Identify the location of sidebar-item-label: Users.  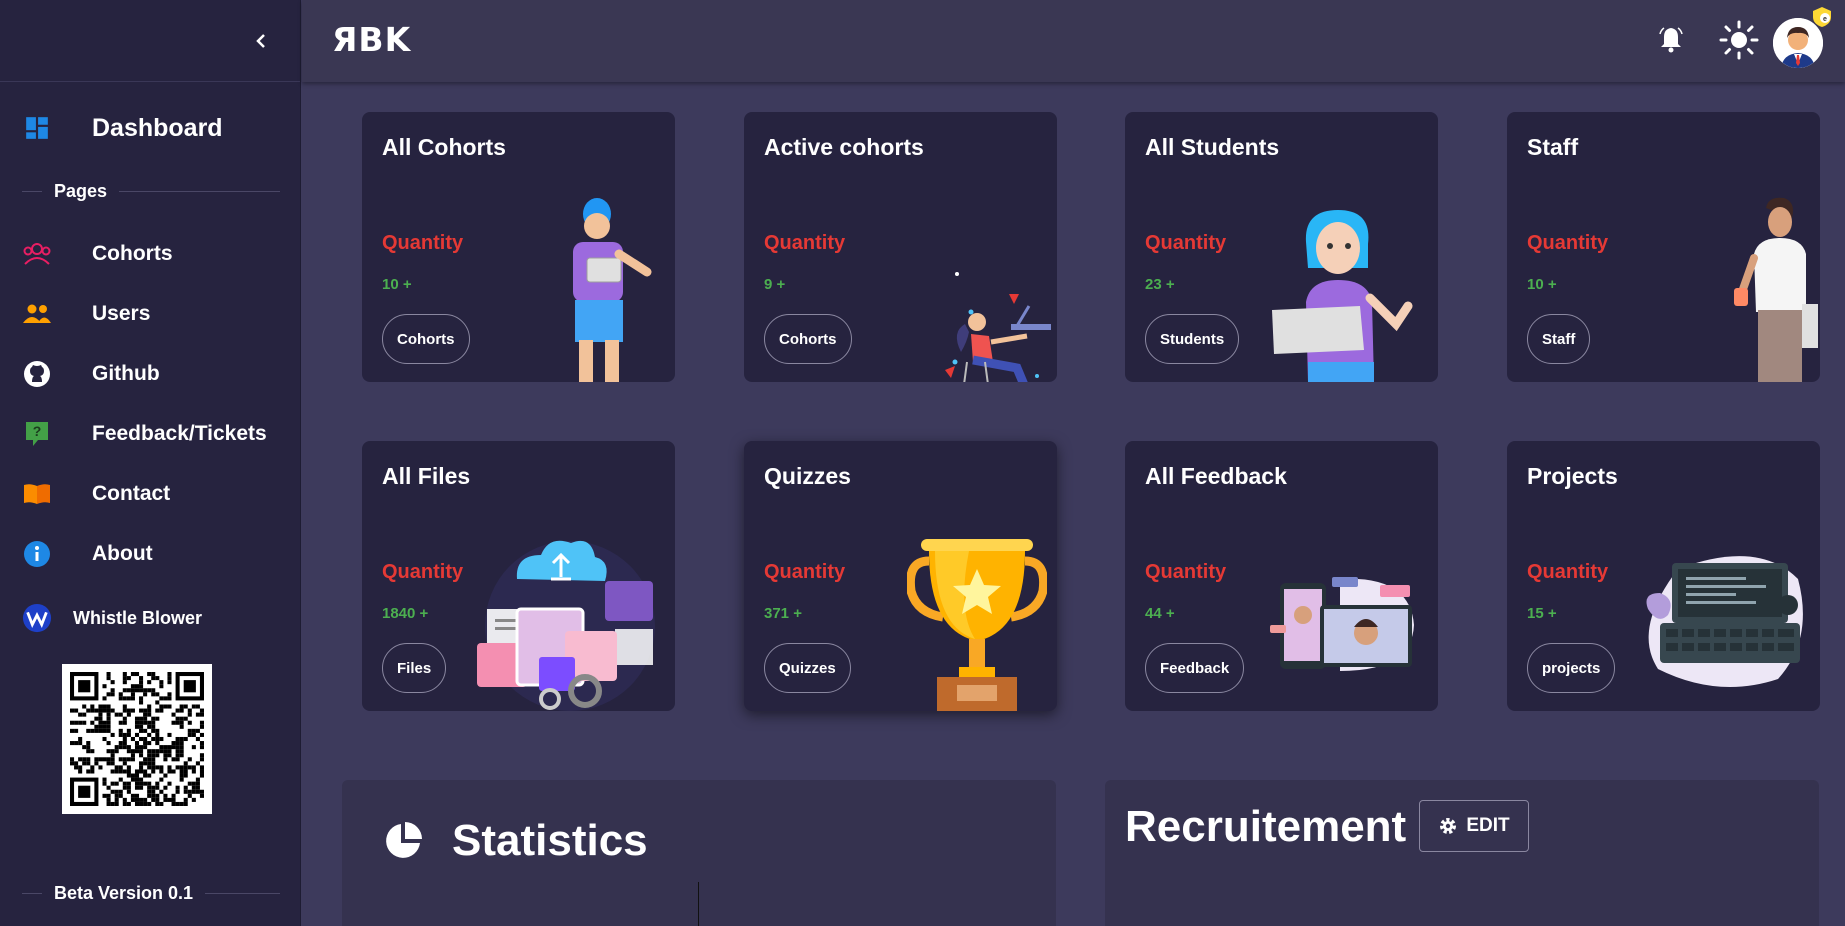
(121, 313).